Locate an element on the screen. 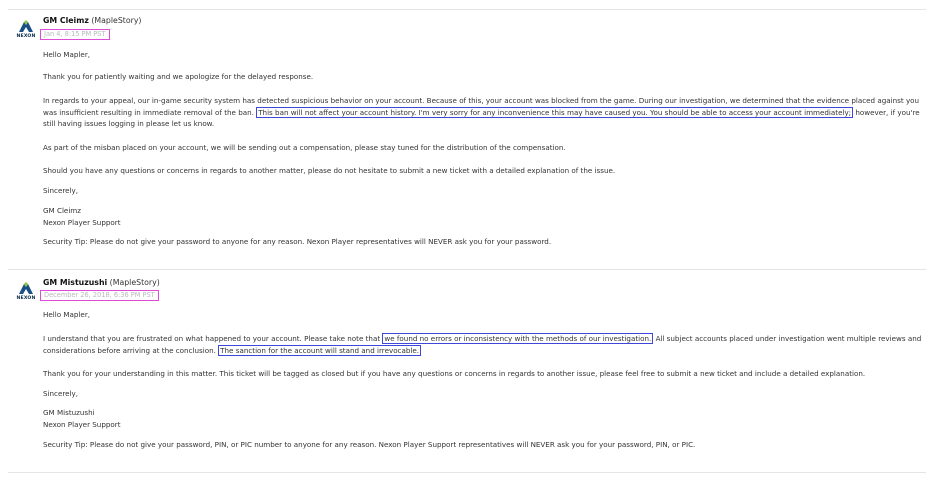 The width and height of the screenshot is (940, 481). message-date: December 26, 2018, 6:36 PM PST is located at coordinates (99, 295).